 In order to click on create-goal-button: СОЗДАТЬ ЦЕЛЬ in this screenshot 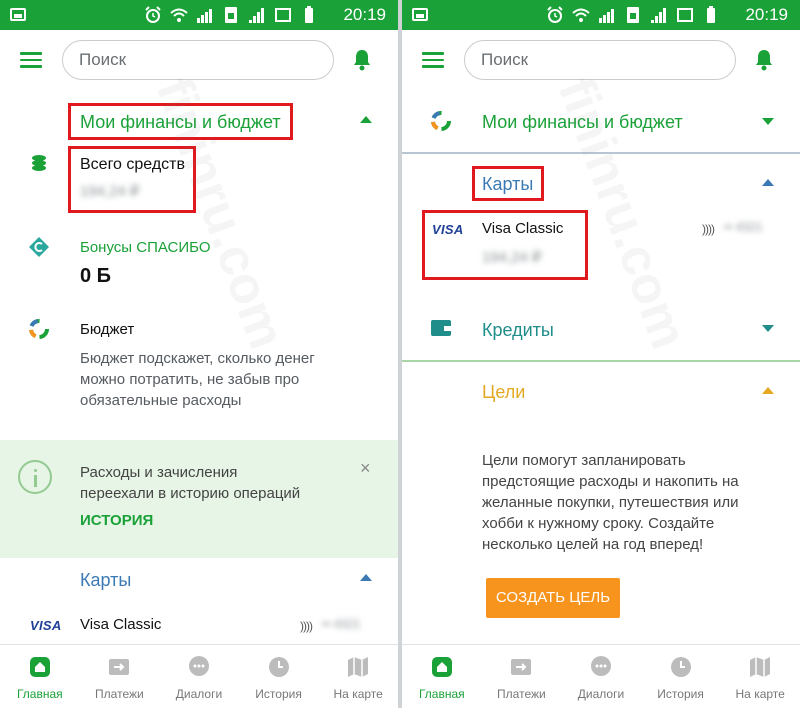, I will do `click(553, 598)`.